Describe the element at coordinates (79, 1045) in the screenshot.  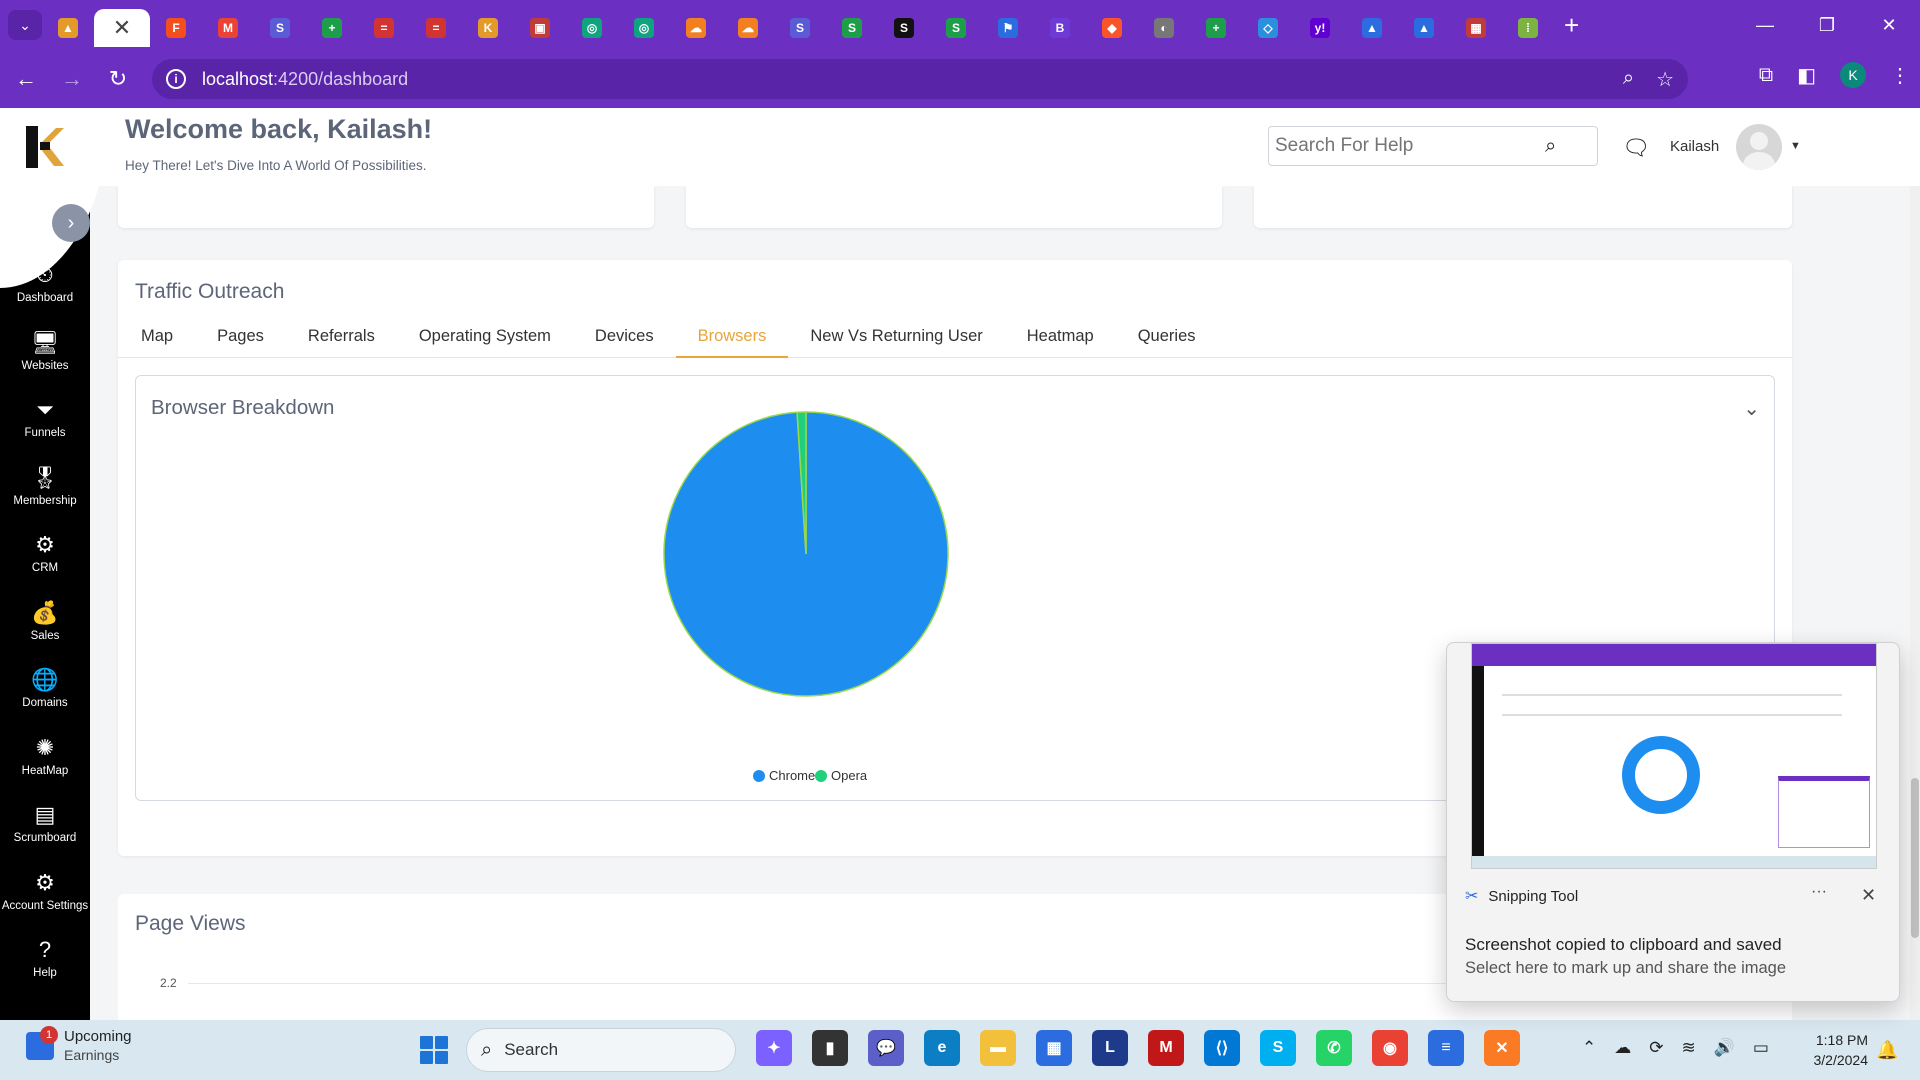
I see `widgets-button: 1 Upcoming Earnings` at that location.